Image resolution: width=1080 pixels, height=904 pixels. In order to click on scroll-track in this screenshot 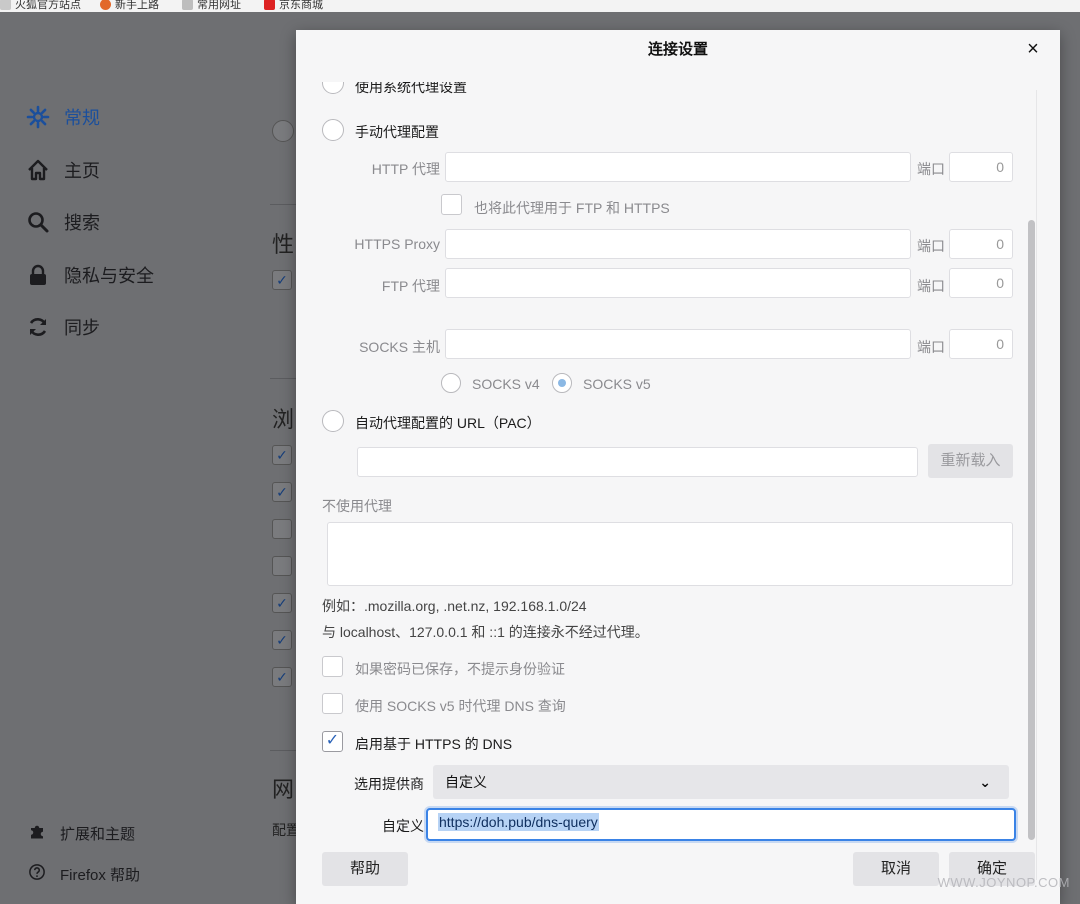, I will do `click(1036, 485)`.